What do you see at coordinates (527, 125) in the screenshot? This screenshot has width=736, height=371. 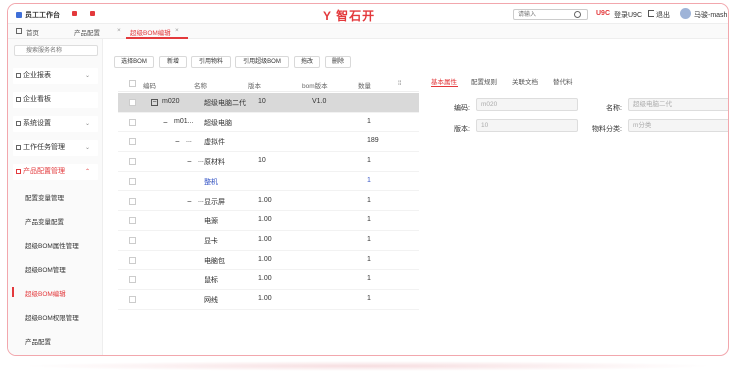 I see `version-field: 10` at bounding box center [527, 125].